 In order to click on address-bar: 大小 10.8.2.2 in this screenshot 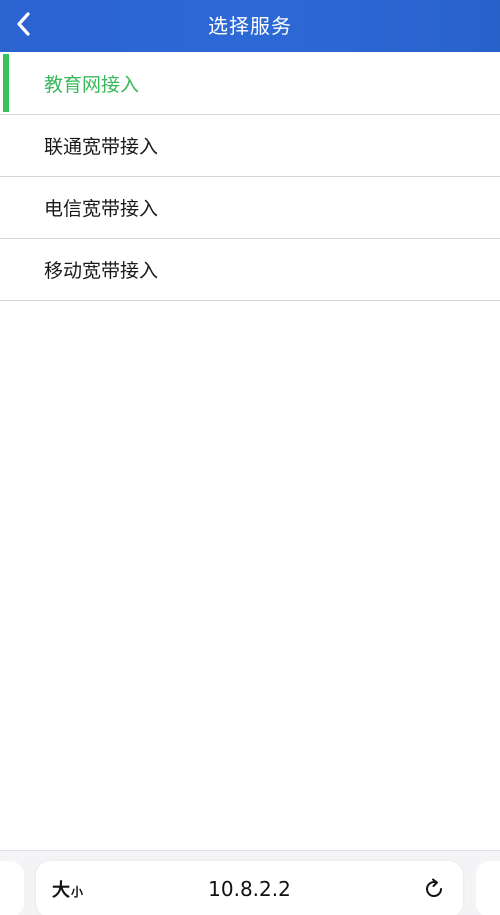, I will do `click(249, 888)`.